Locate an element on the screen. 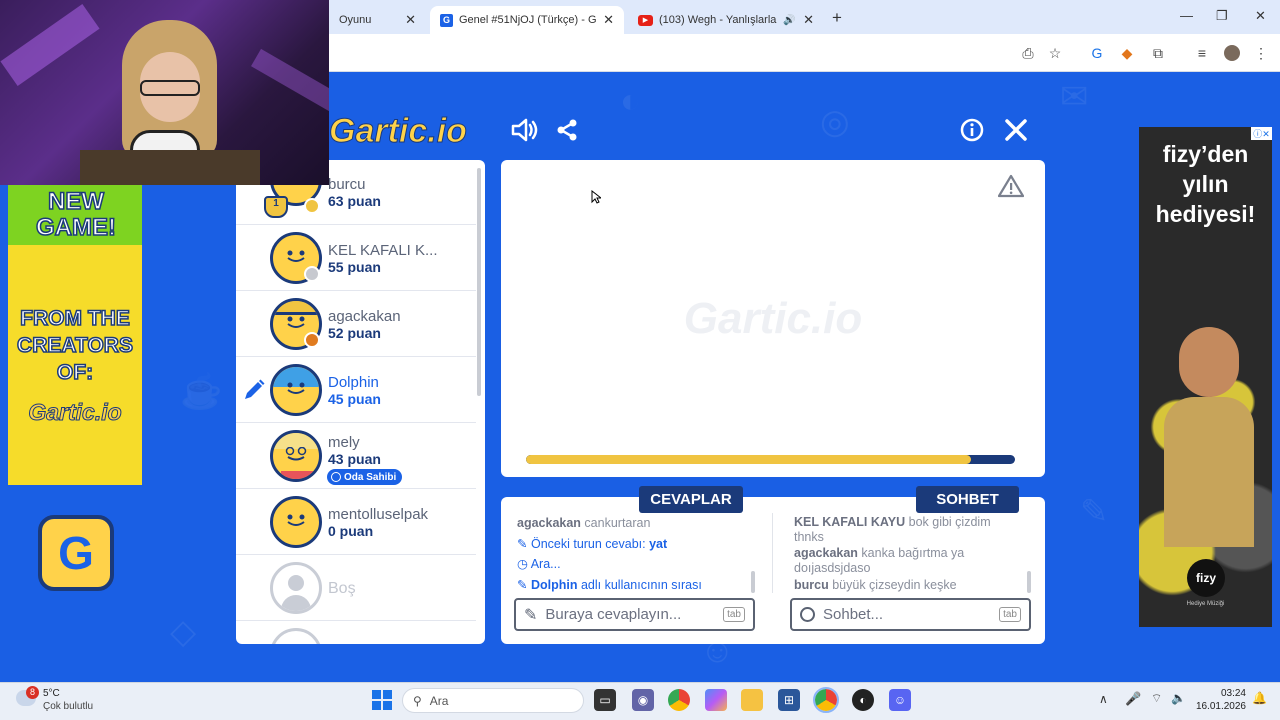 Image resolution: width=1280 pixels, height=720 pixels. answer-input: ✎ Buraya cevaplayın... tab is located at coordinates (634, 614).